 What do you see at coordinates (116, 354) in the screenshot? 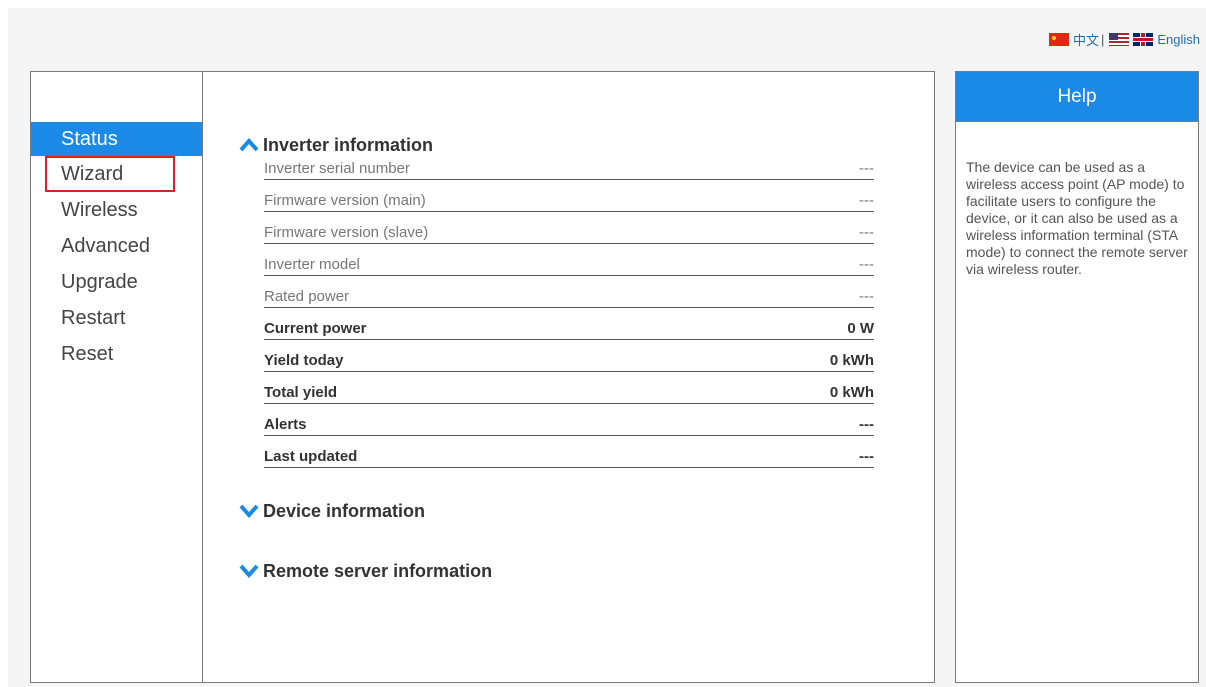
I see `sidebar-item-reset: Reset` at bounding box center [116, 354].